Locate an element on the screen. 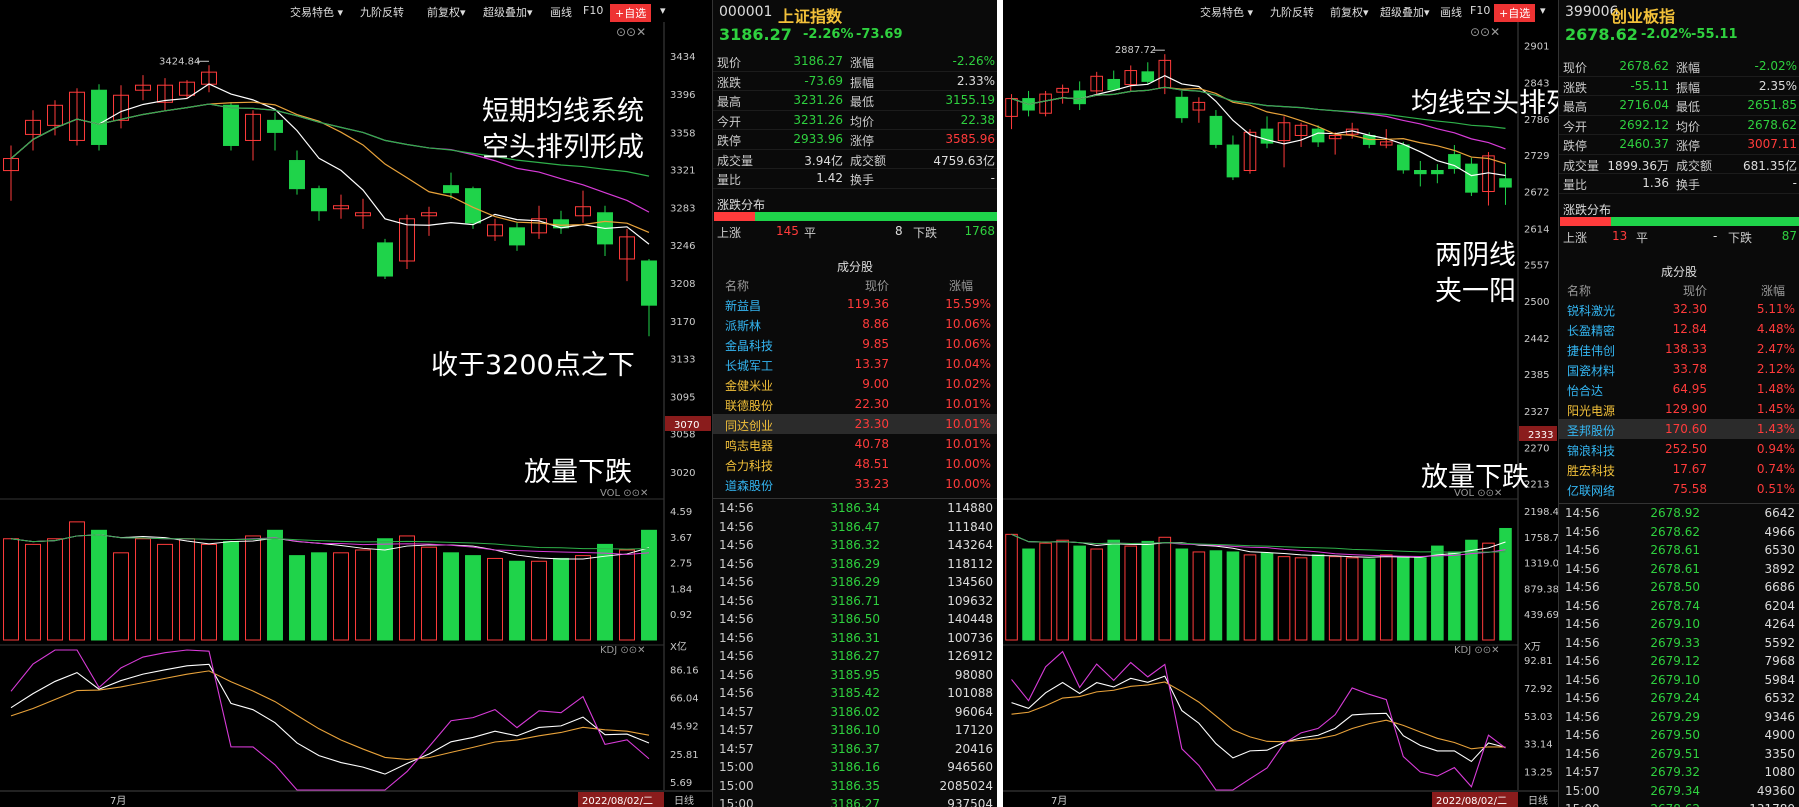 Image resolution: width=1799 pixels, height=807 pixels. stat-value: 3.94亿 is located at coordinates (823, 160).